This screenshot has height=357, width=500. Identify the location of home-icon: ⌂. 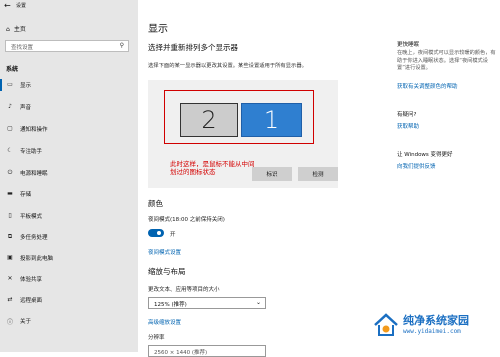
(8, 29).